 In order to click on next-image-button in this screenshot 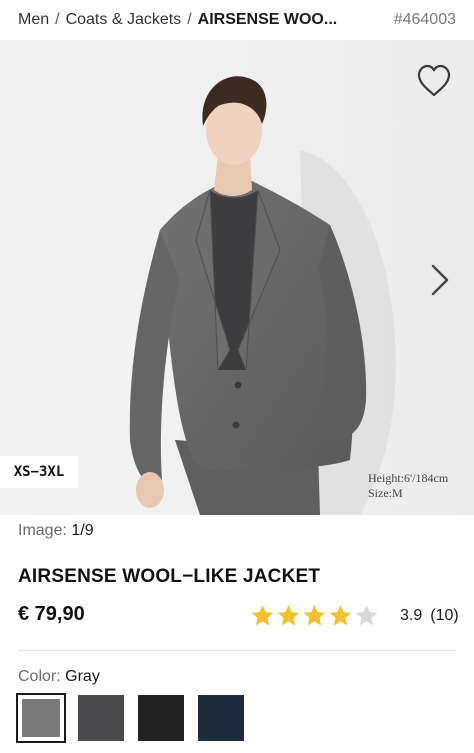, I will do `click(440, 280)`.